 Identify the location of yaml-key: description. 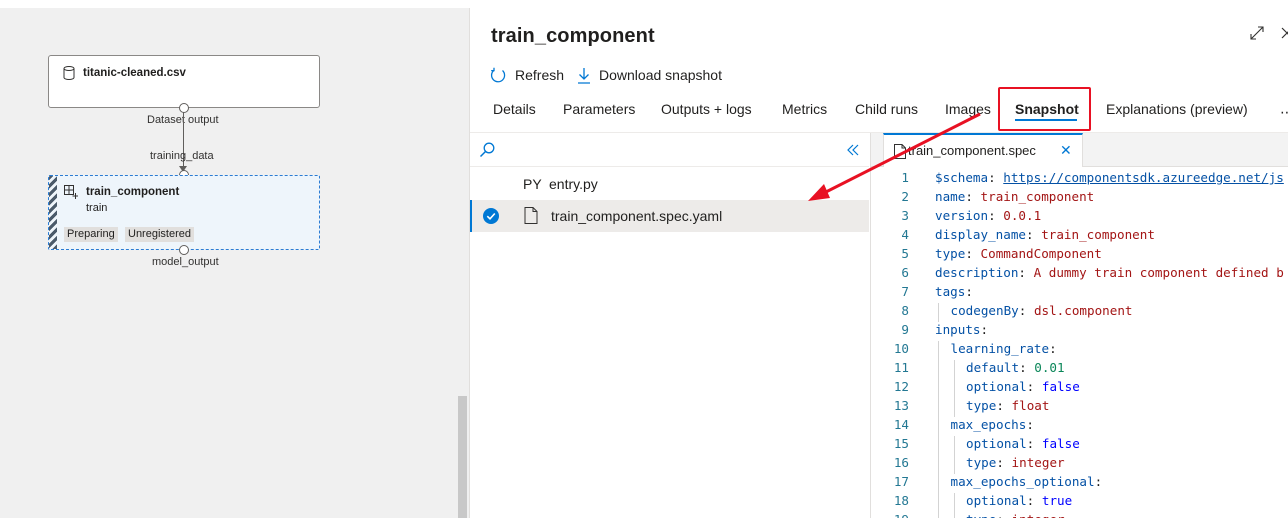
(977, 272).